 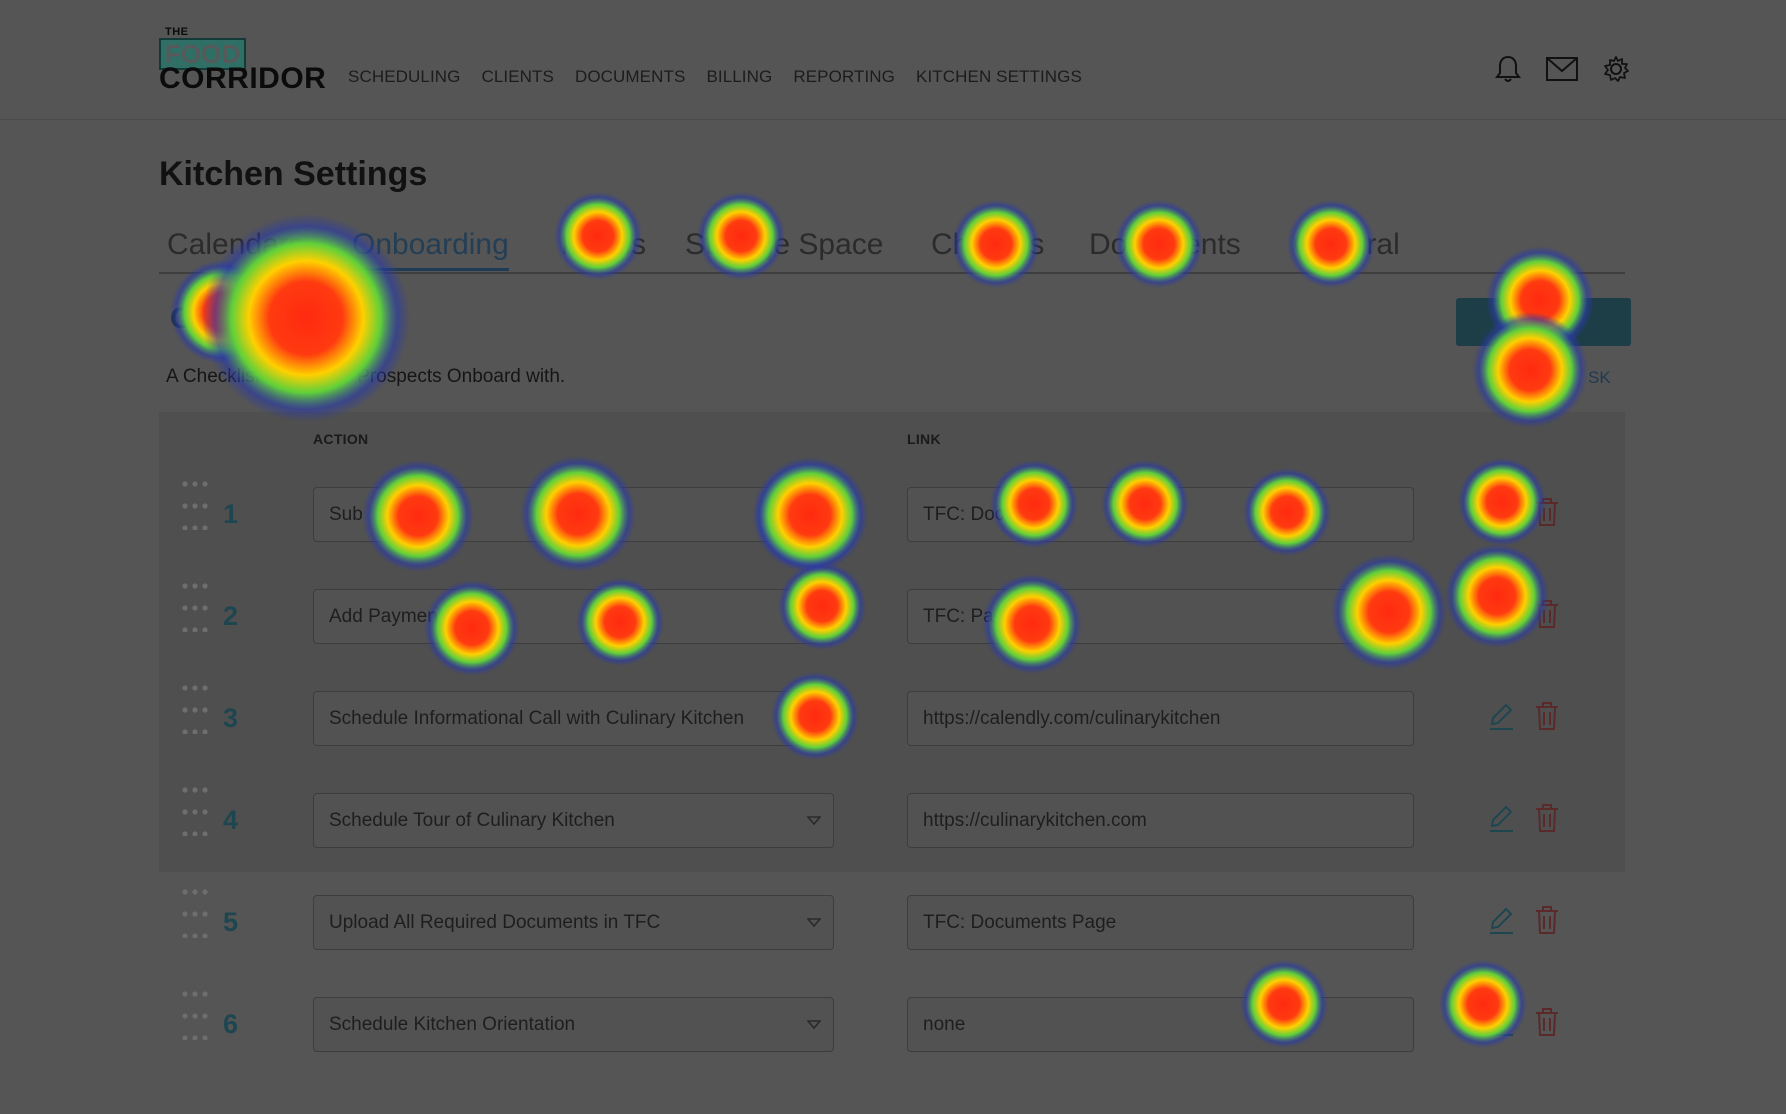 What do you see at coordinates (1346, 245) in the screenshot?
I see `tab-general: General` at bounding box center [1346, 245].